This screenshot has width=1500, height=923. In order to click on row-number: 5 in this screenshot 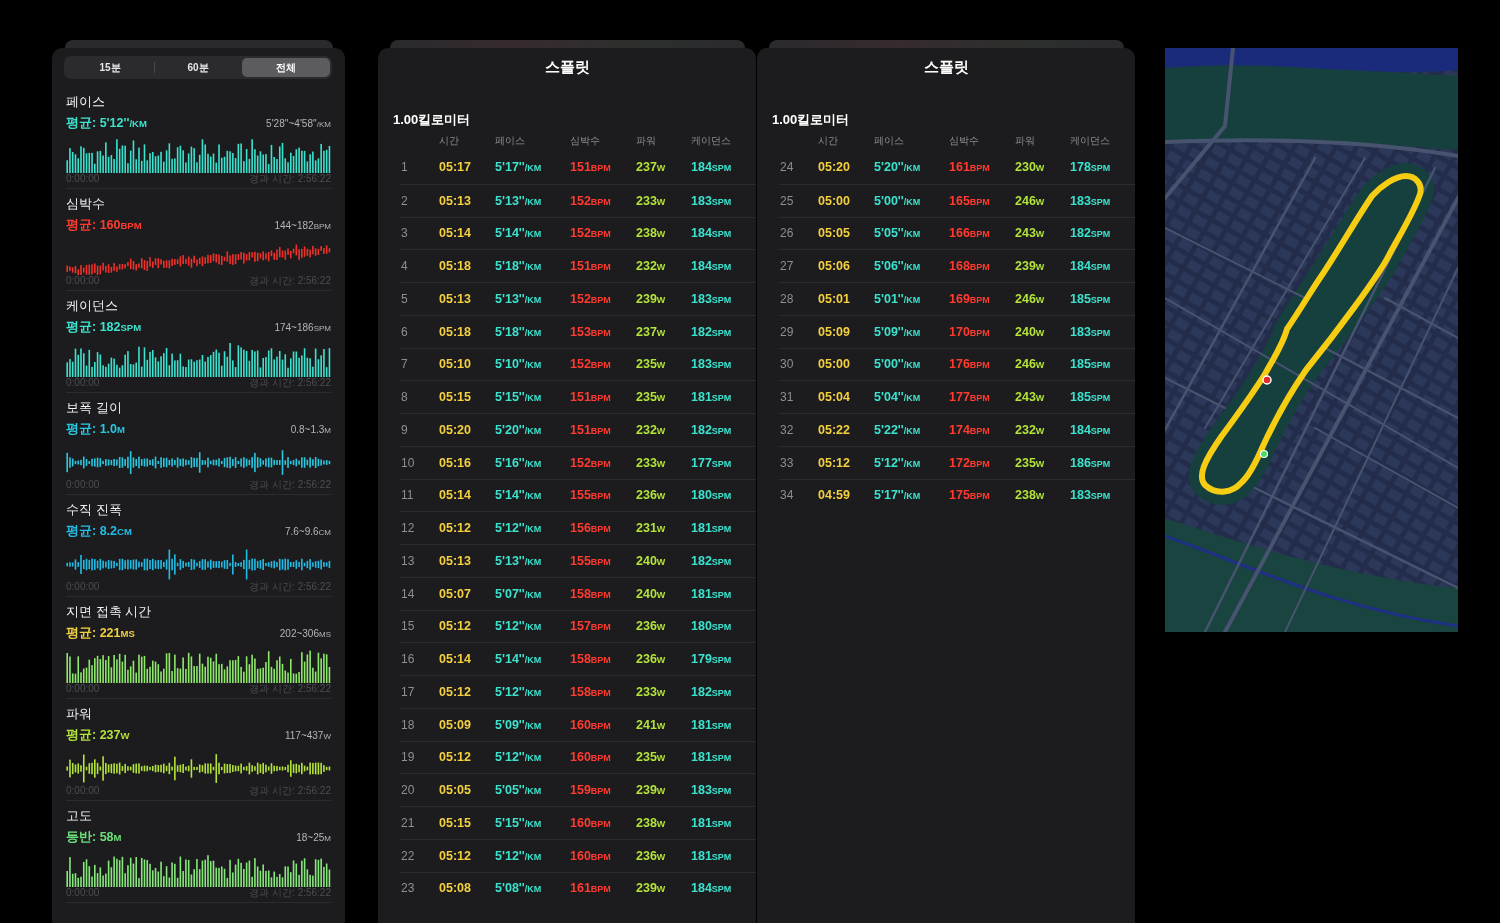, I will do `click(404, 298)`.